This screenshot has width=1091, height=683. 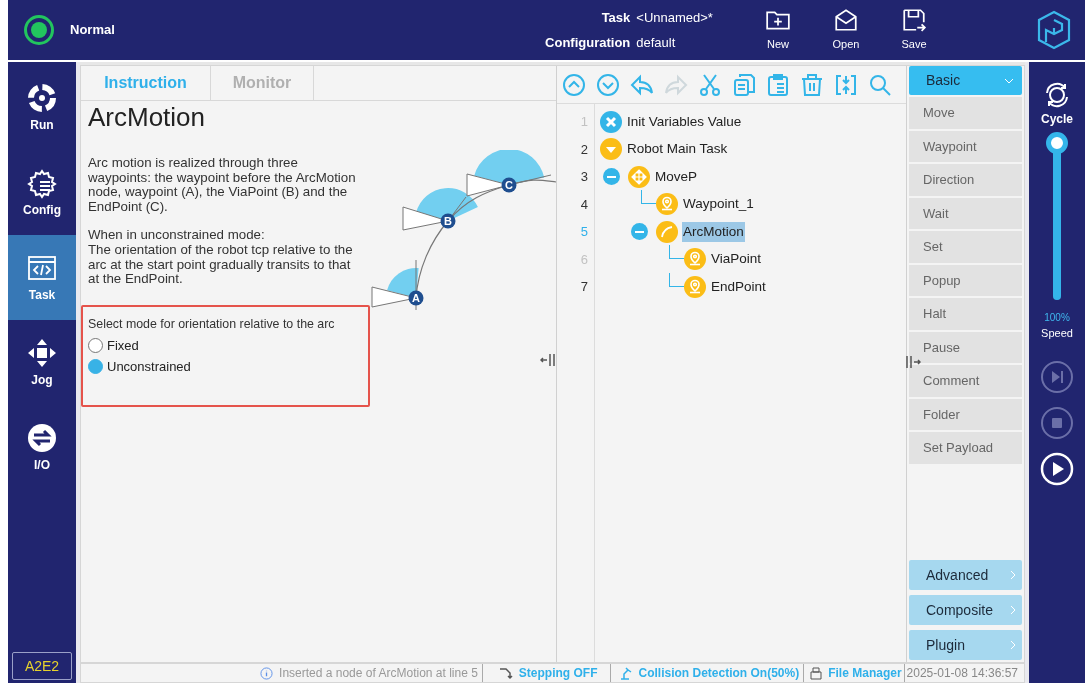 I want to click on triangle-down-icon, so click(x=611, y=149).